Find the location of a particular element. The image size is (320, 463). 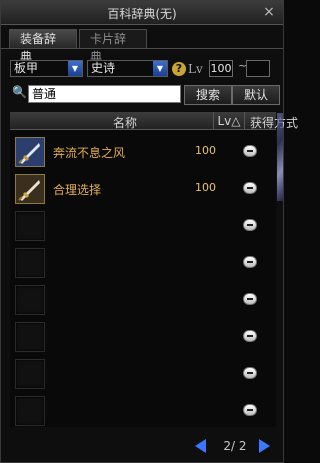

lv-max-input is located at coordinates (258, 68).